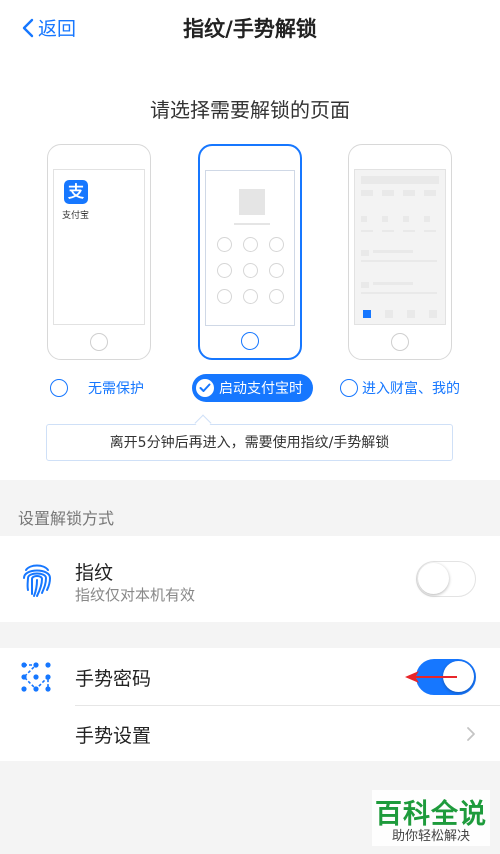 The height and width of the screenshot is (854, 500). Describe the element at coordinates (76, 192) in the screenshot. I see `alipay-logo-icon: 支` at that location.